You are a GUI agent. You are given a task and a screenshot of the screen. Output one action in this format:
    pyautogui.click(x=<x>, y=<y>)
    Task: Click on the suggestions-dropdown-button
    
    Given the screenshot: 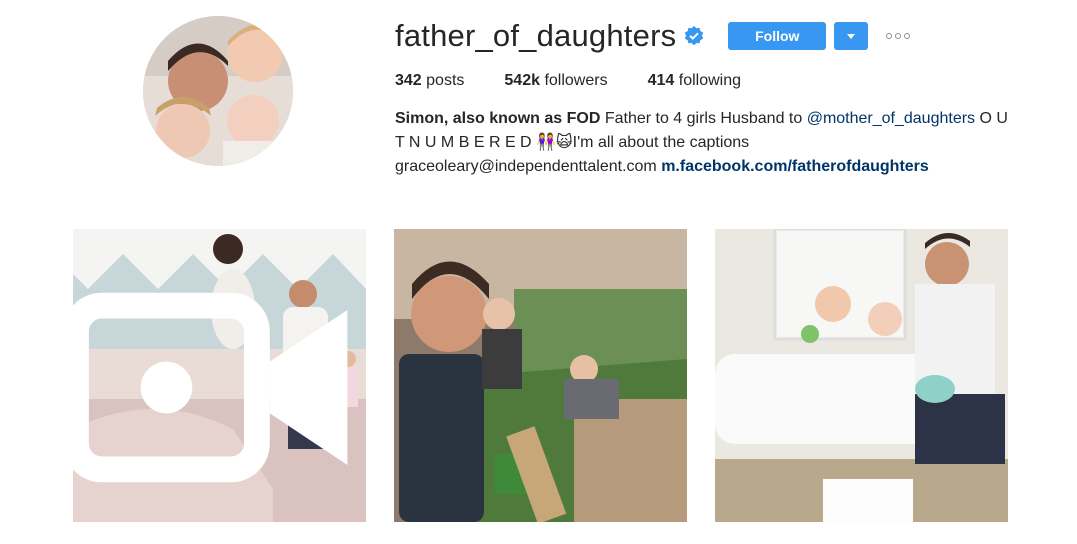 What is the action you would take?
    pyautogui.click(x=851, y=36)
    